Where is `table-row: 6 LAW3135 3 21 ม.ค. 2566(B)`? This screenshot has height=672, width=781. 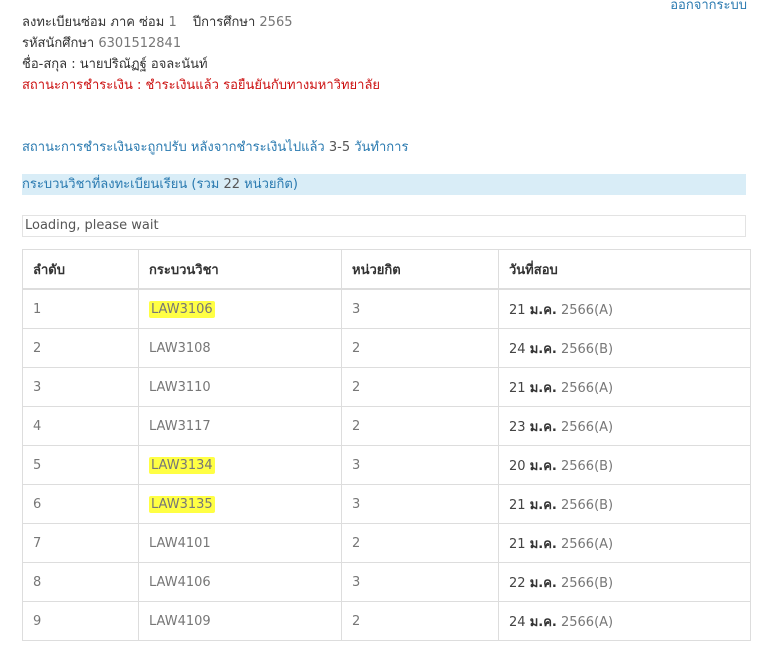 table-row: 6 LAW3135 3 21 ม.ค. 2566(B) is located at coordinates (386, 504).